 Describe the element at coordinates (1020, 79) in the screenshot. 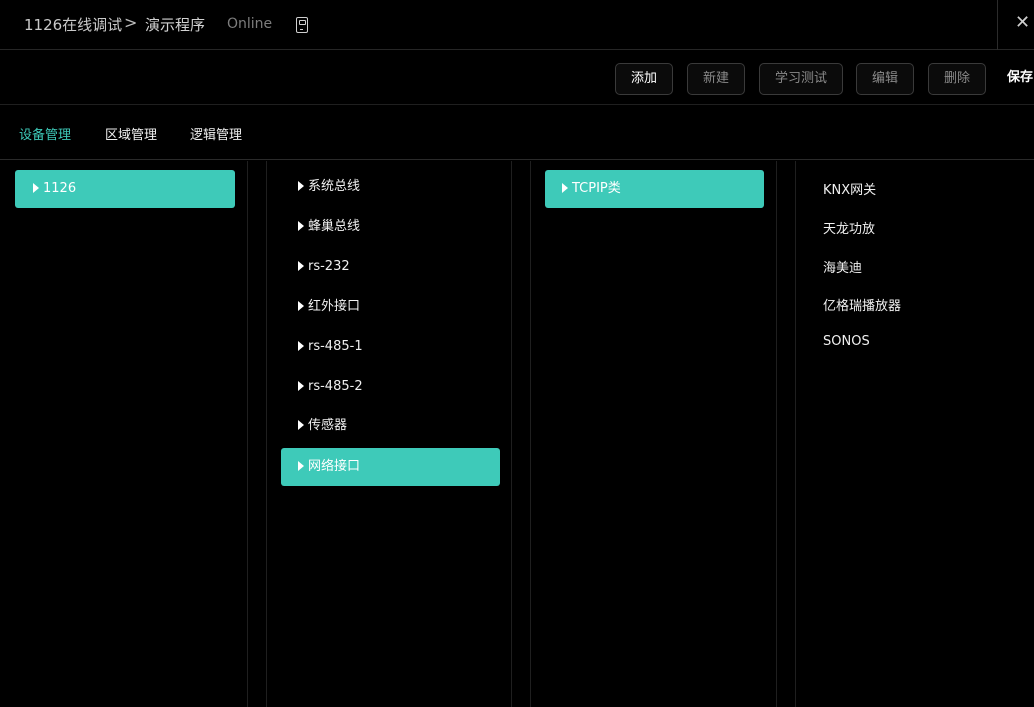

I see `save-button: 保存` at that location.